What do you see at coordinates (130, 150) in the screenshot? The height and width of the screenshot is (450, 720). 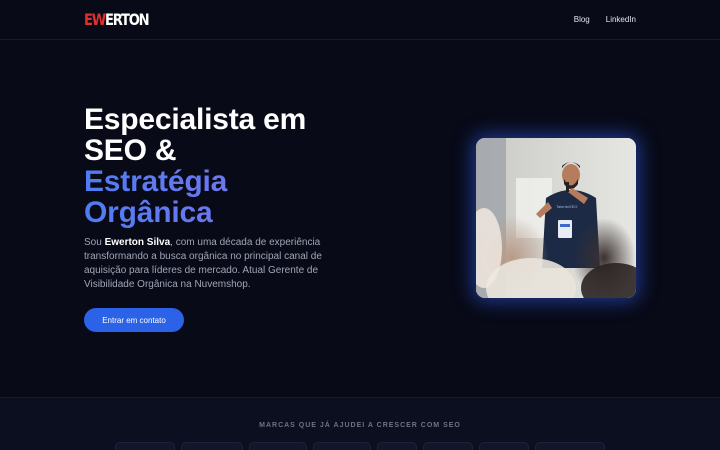 I see `hero-title-line-2: SEO &` at bounding box center [130, 150].